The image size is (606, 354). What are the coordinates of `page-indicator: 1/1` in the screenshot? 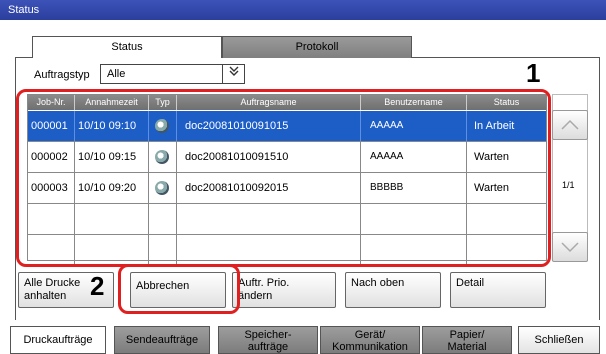 It's located at (568, 185).